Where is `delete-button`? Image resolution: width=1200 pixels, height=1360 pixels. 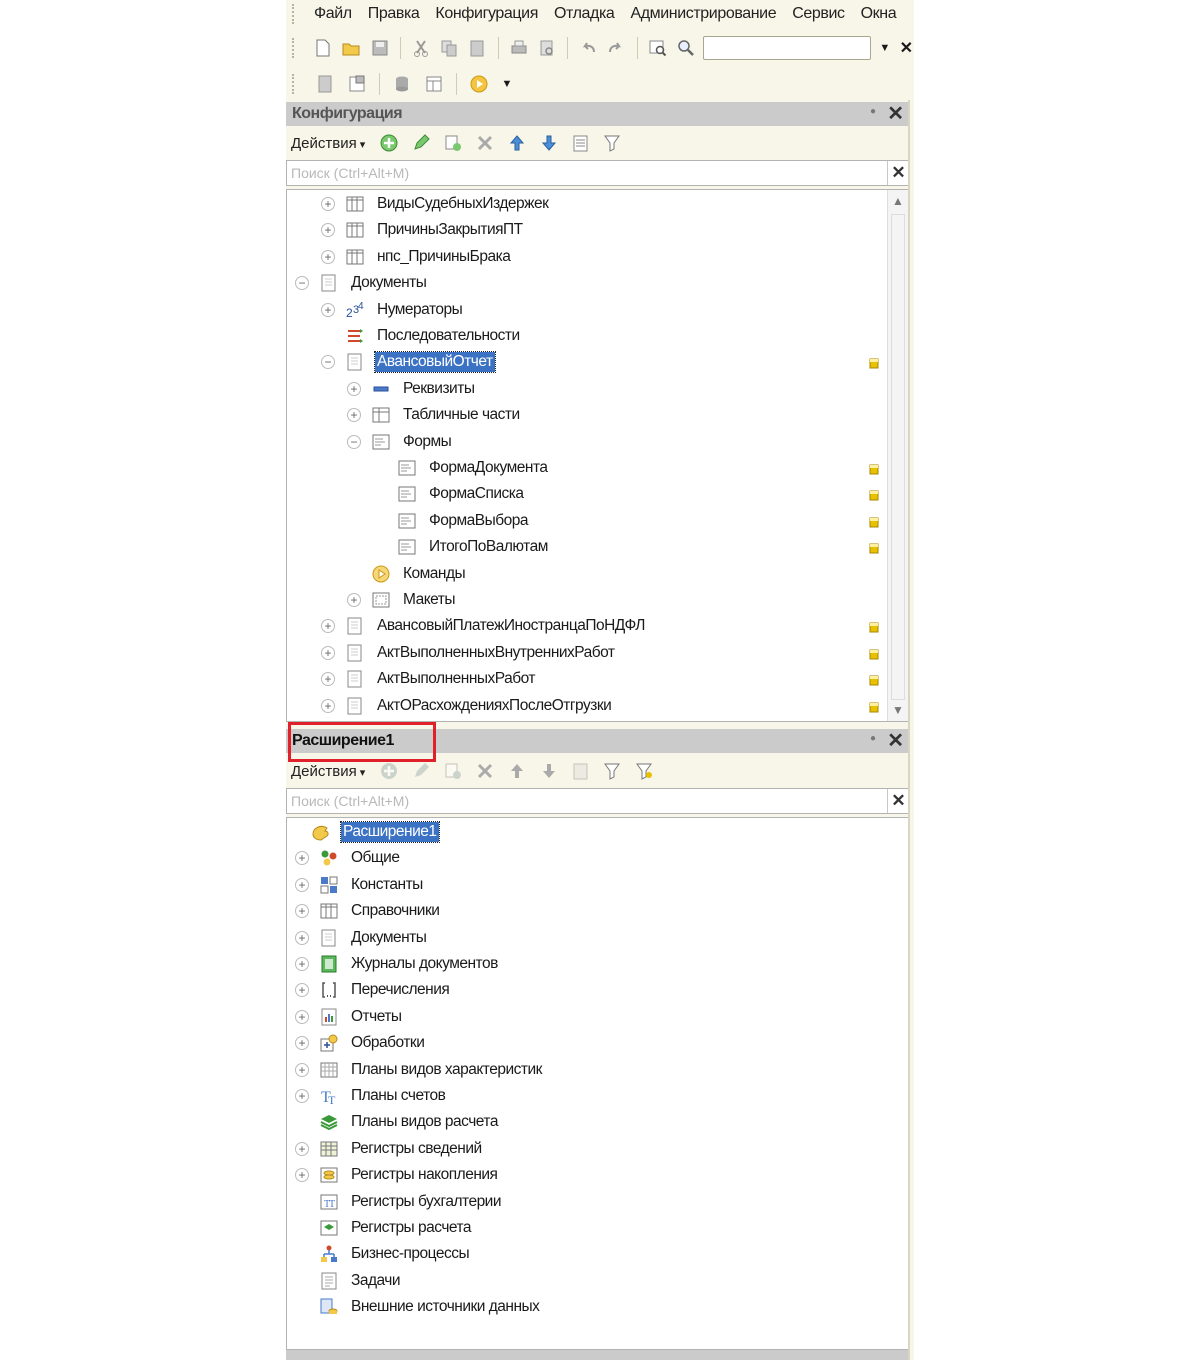
delete-button is located at coordinates (485, 771).